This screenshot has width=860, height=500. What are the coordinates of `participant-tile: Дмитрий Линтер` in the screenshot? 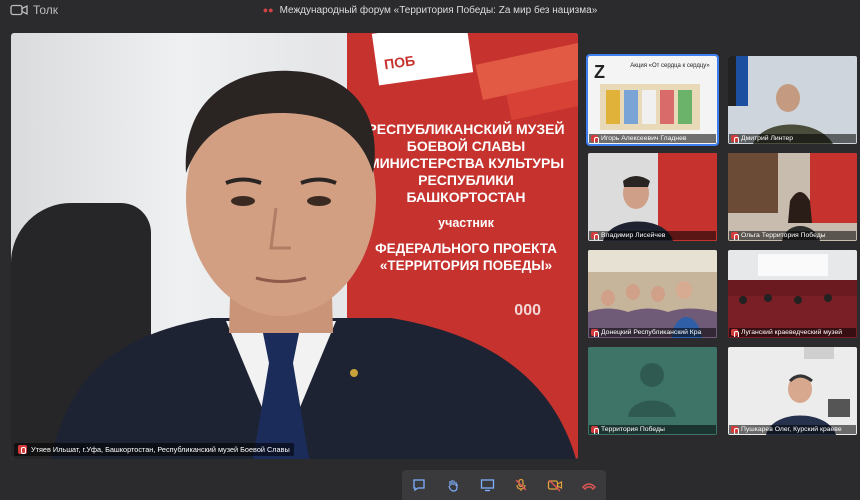 It's located at (792, 100).